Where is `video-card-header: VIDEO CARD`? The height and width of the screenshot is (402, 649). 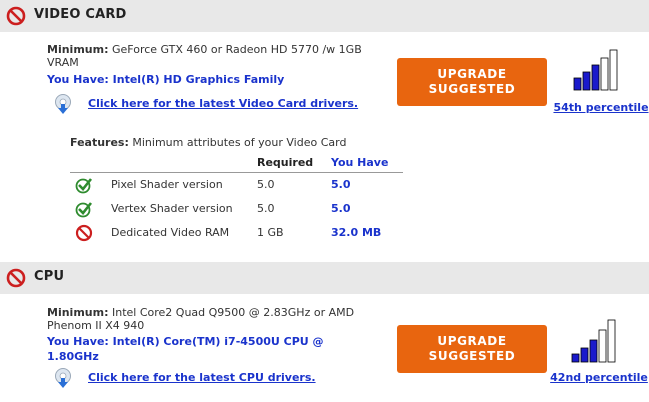 video-card-header: VIDEO CARD is located at coordinates (324, 16).